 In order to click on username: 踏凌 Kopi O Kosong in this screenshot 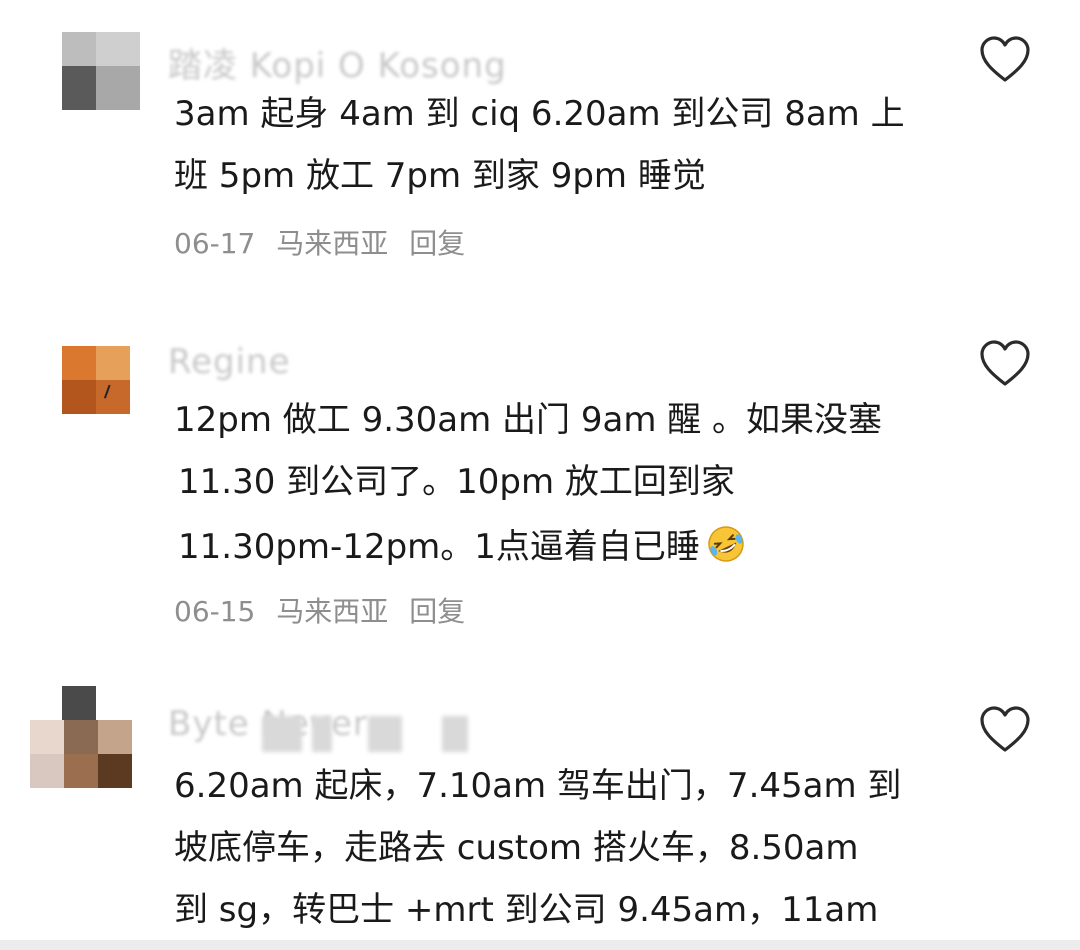, I will do `click(337, 62)`.